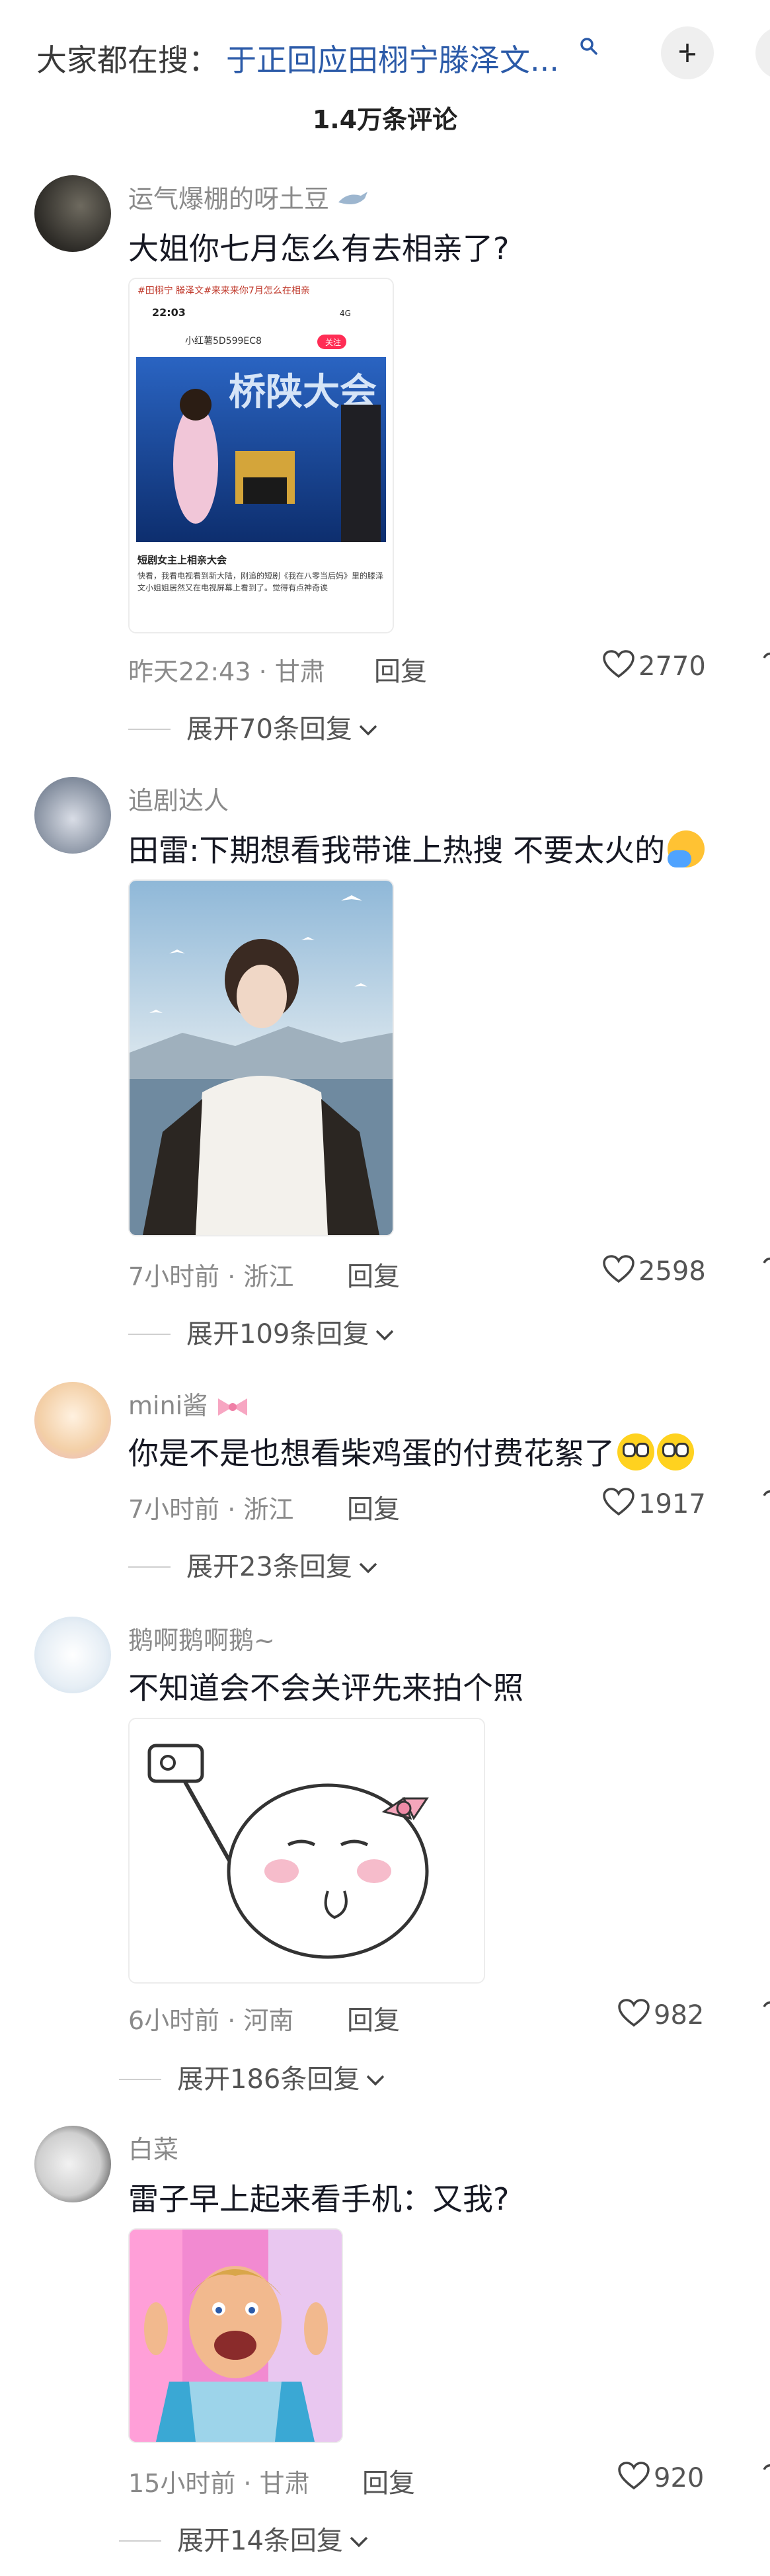 The width and height of the screenshot is (770, 2576). What do you see at coordinates (385, 119) in the screenshot?
I see `comment-count: 1.4万条评论` at bounding box center [385, 119].